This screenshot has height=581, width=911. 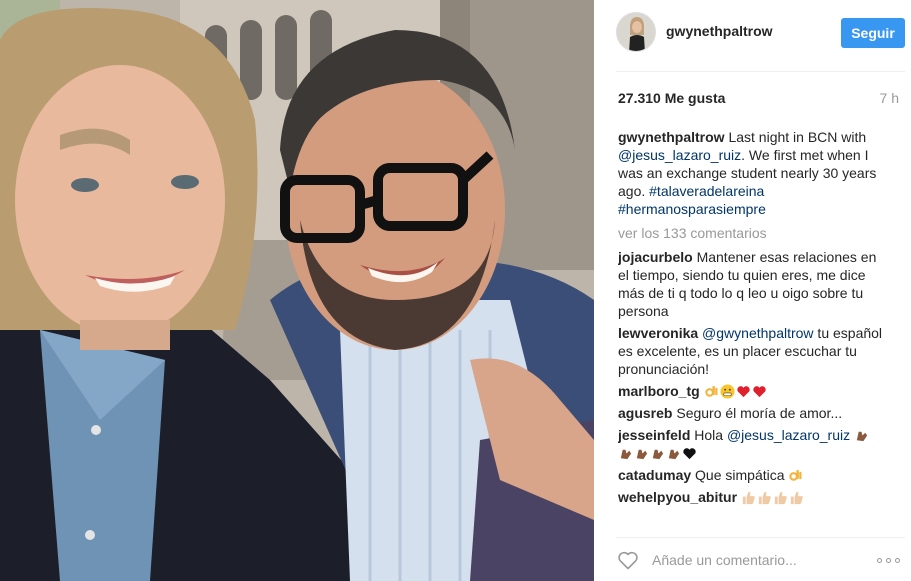 I want to click on heart-outline-icon, so click(x=628, y=560).